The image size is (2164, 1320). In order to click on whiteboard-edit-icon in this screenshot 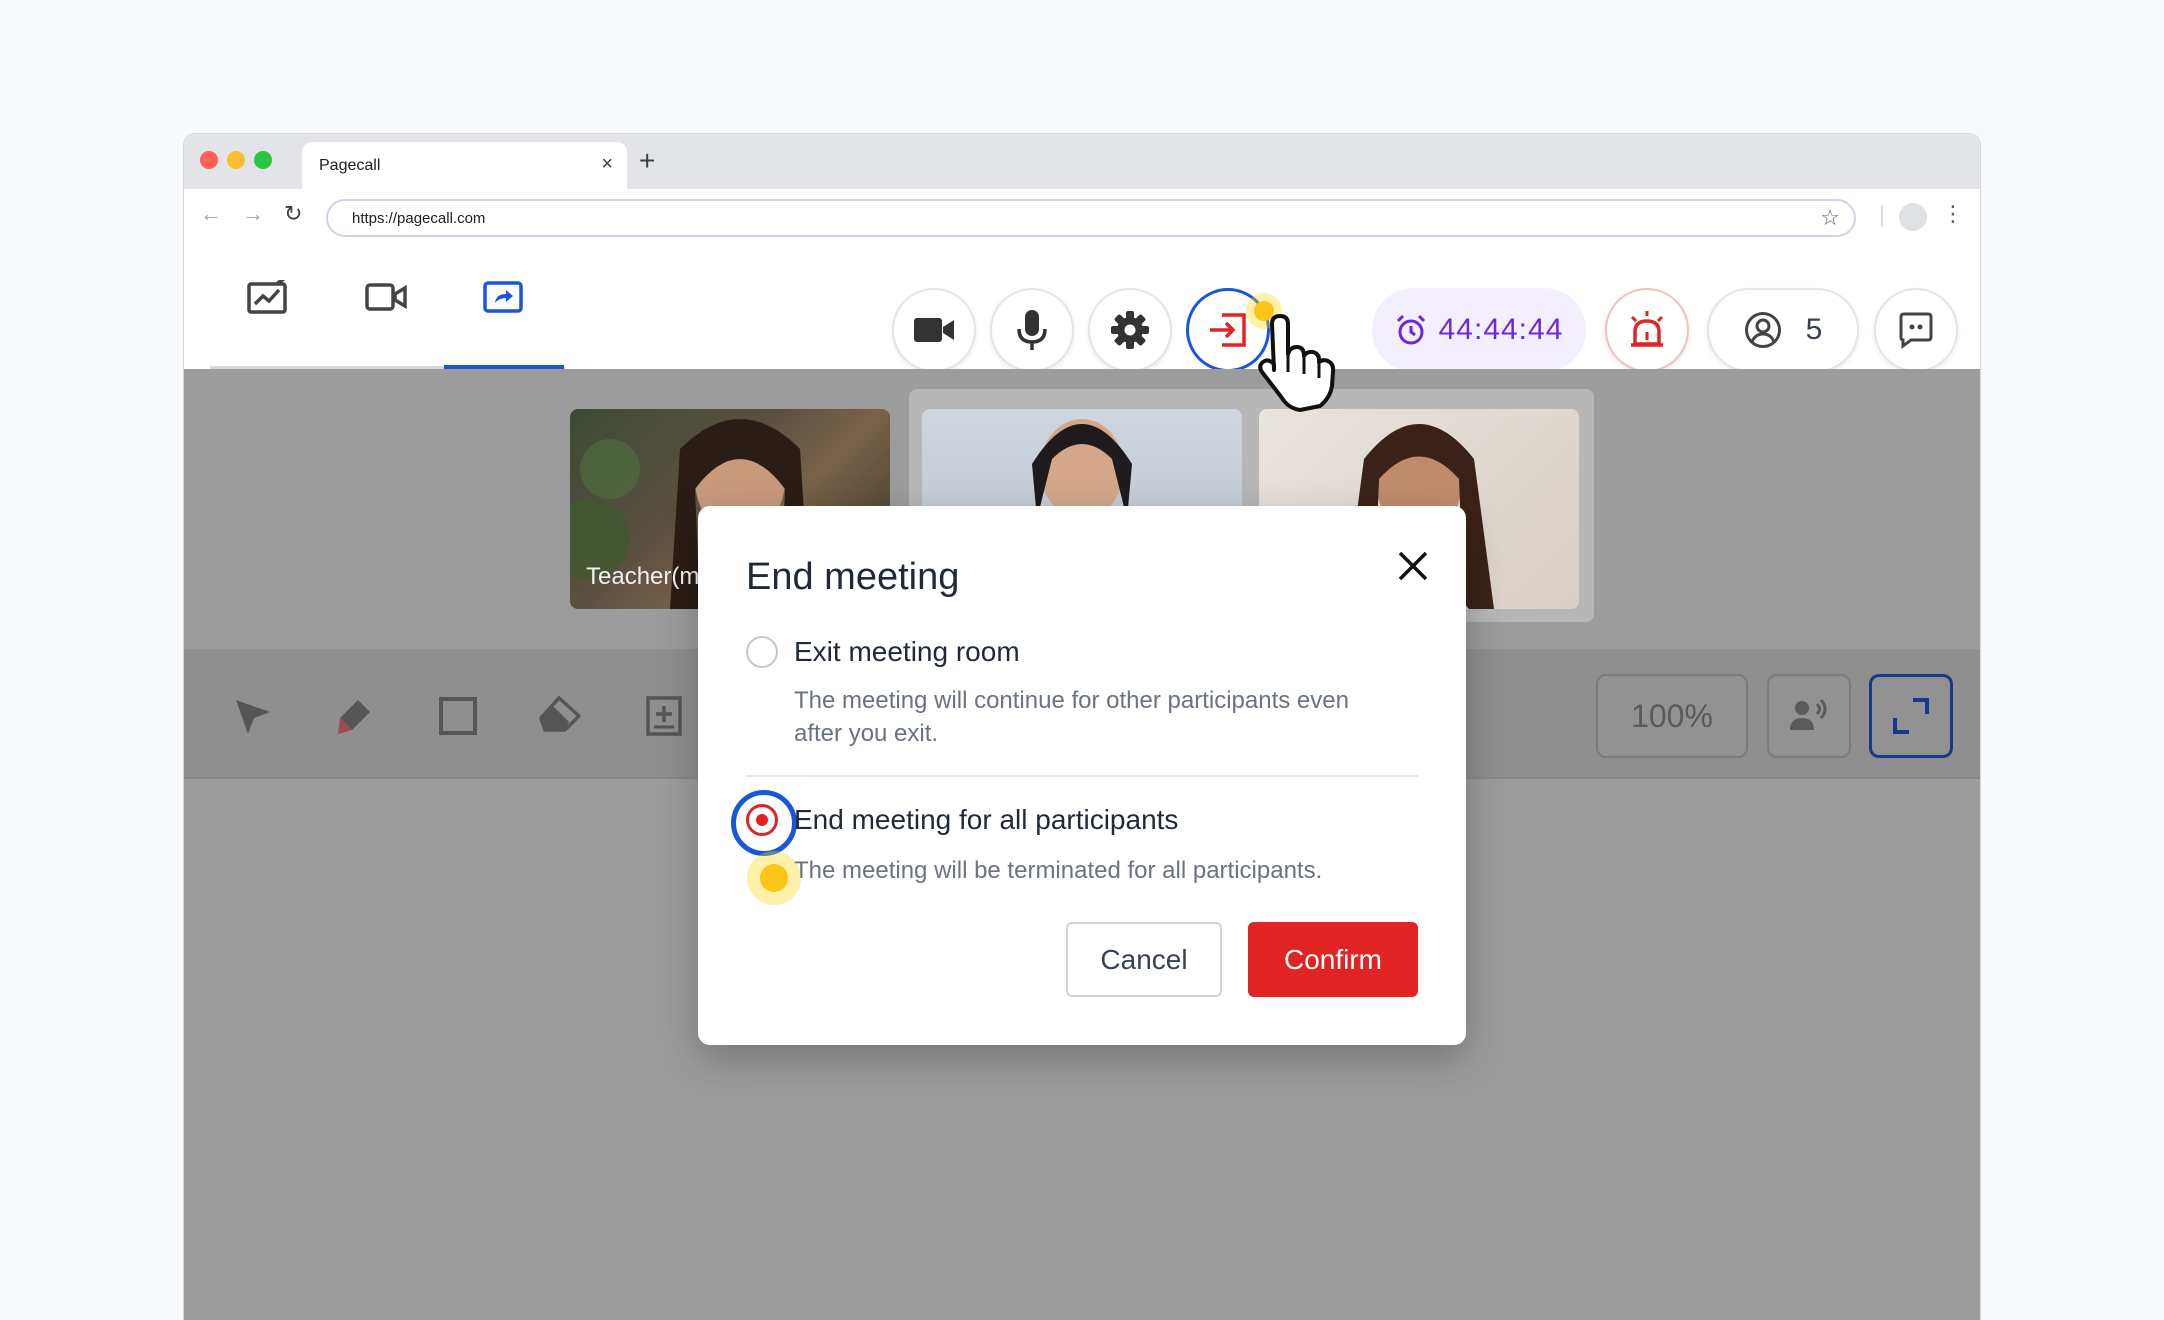, I will do `click(267, 297)`.